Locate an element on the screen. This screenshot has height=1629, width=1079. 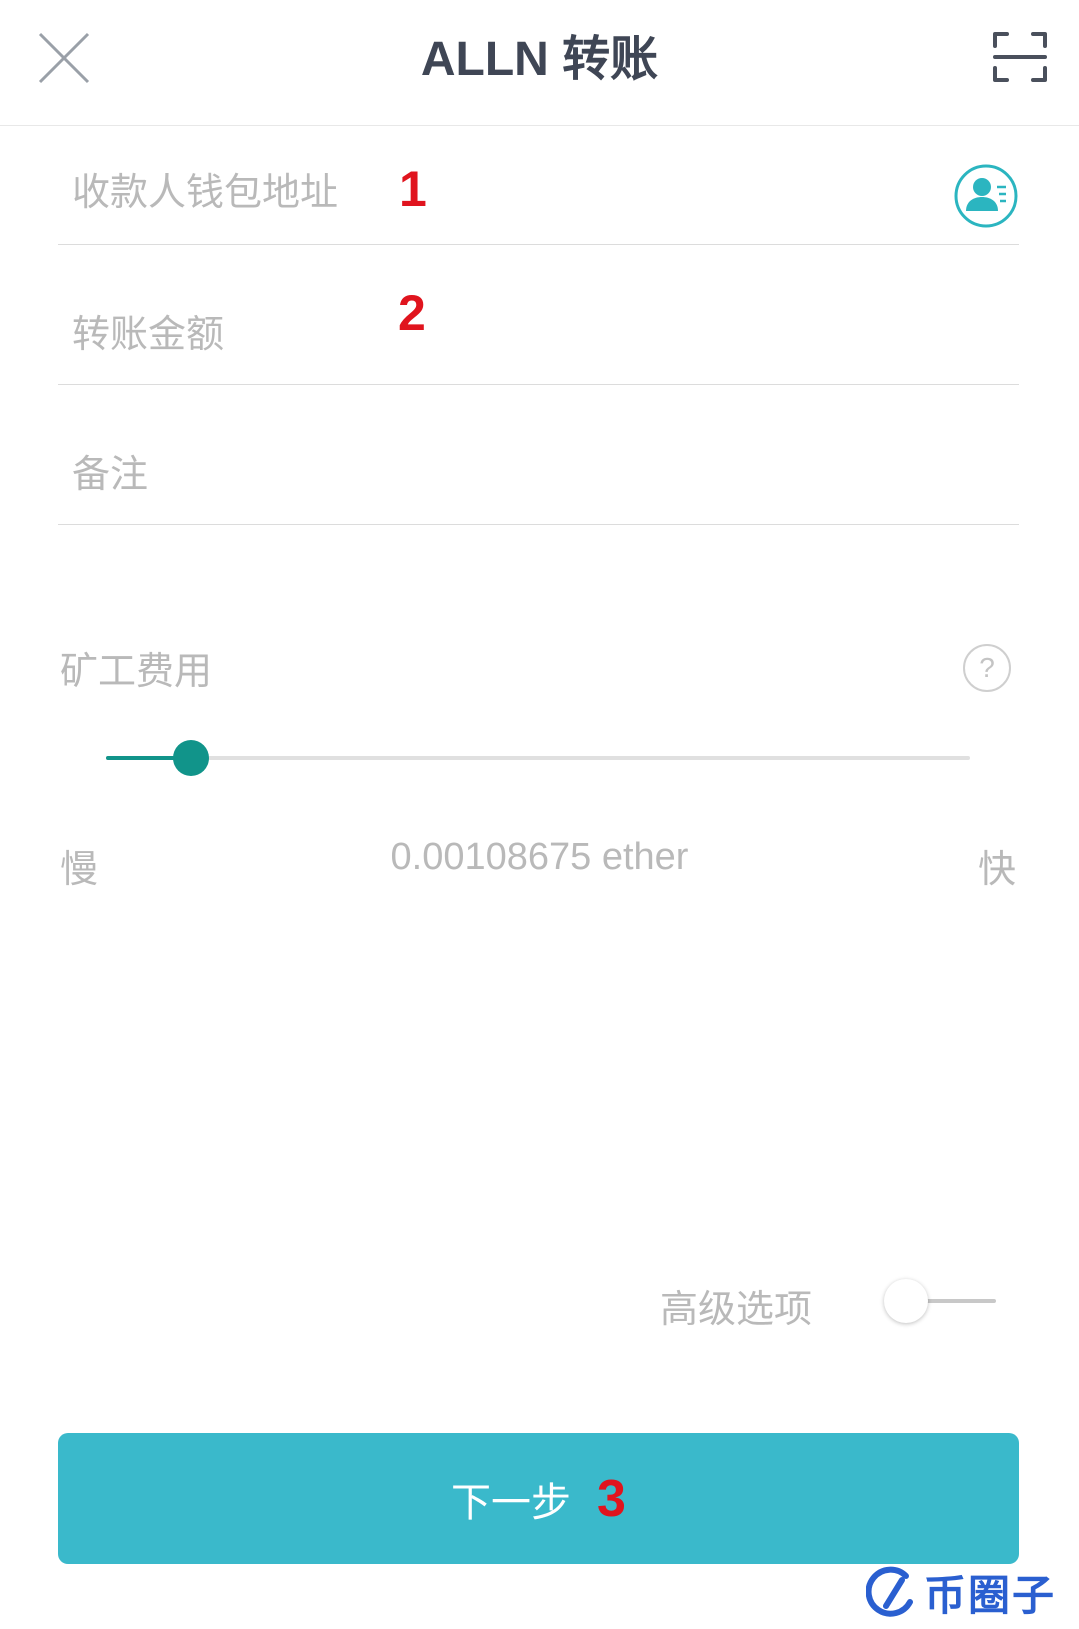
step-marker-2: 2 is located at coordinates (412, 313).